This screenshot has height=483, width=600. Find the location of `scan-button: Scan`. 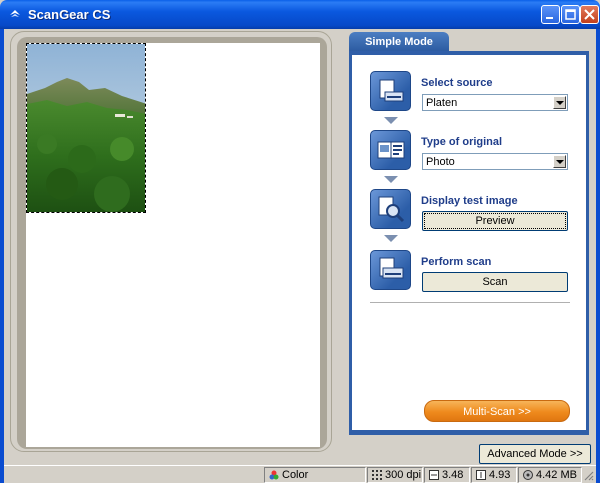

scan-button: Scan is located at coordinates (495, 282).